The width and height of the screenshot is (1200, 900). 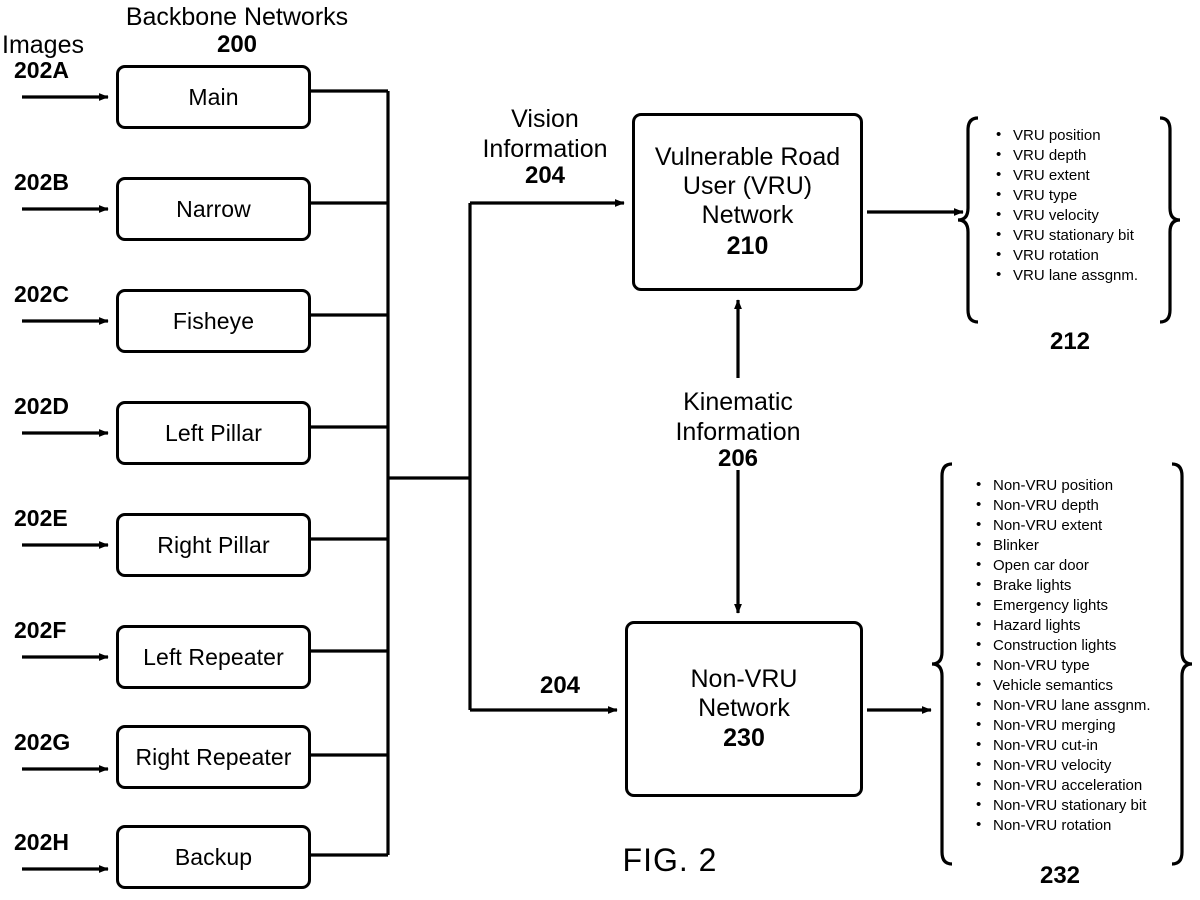 I want to click on list-item: VRU type, so click(x=1063, y=195).